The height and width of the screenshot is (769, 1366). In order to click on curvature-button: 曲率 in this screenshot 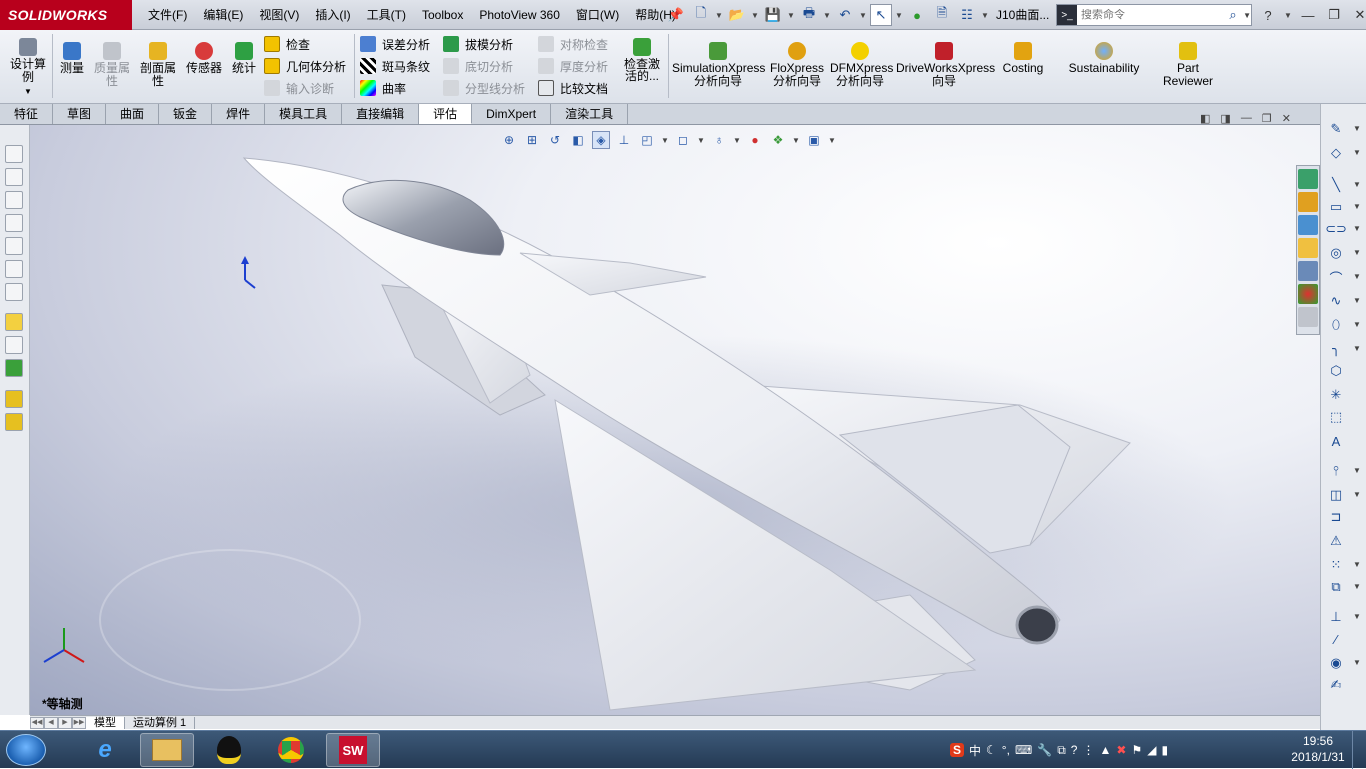, I will do `click(383, 88)`.